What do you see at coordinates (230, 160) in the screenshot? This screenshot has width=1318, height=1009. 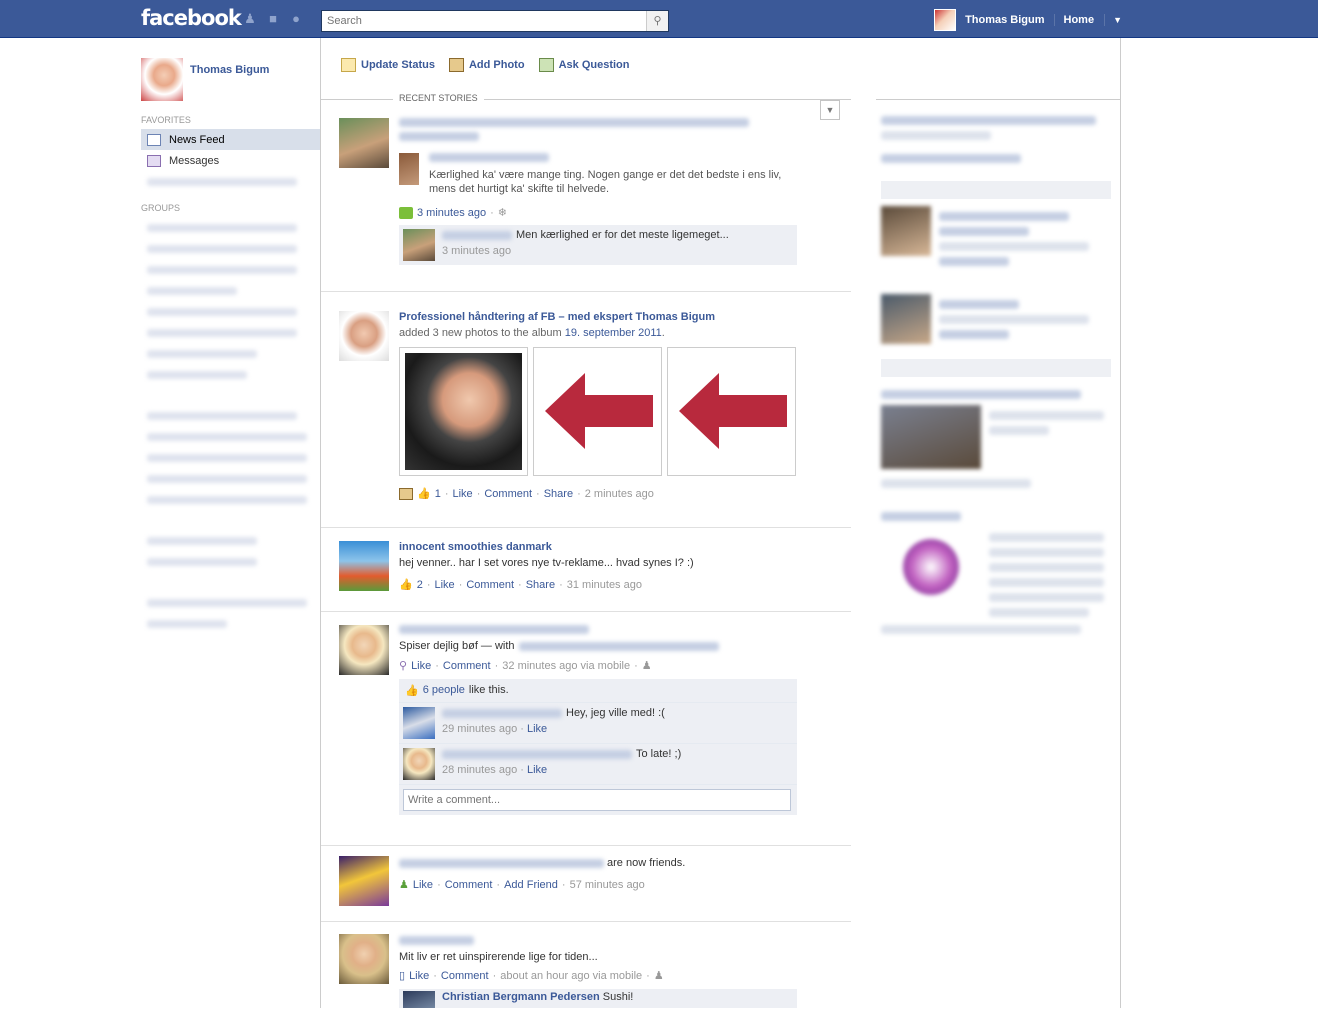 I see `sidebar-item-messages: Messages` at bounding box center [230, 160].